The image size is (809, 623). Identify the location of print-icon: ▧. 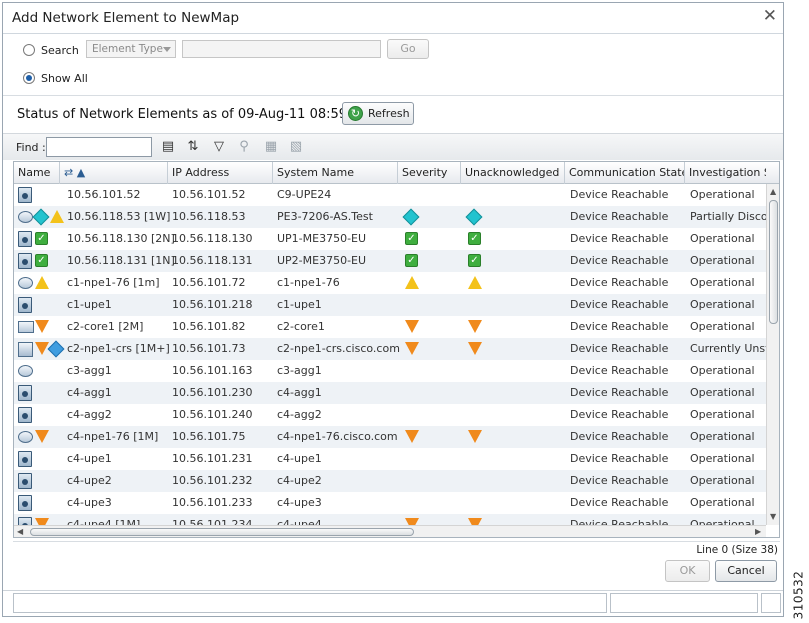
(296, 147).